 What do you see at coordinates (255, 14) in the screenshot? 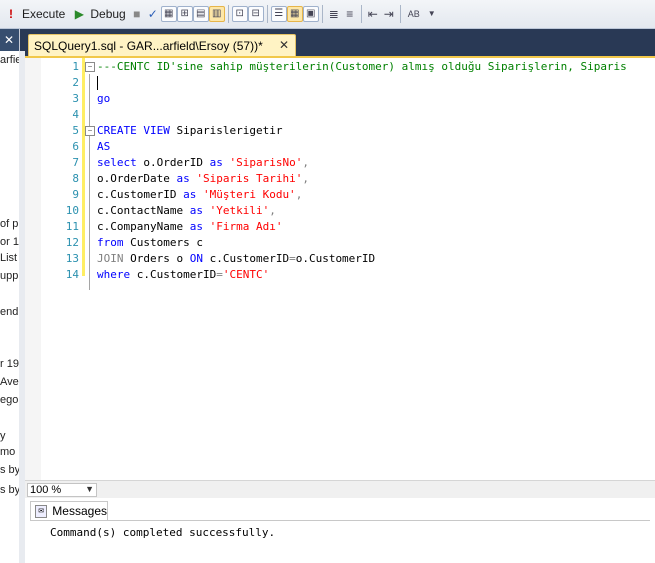
I see `client-stats-icon: ⊟` at bounding box center [255, 14].